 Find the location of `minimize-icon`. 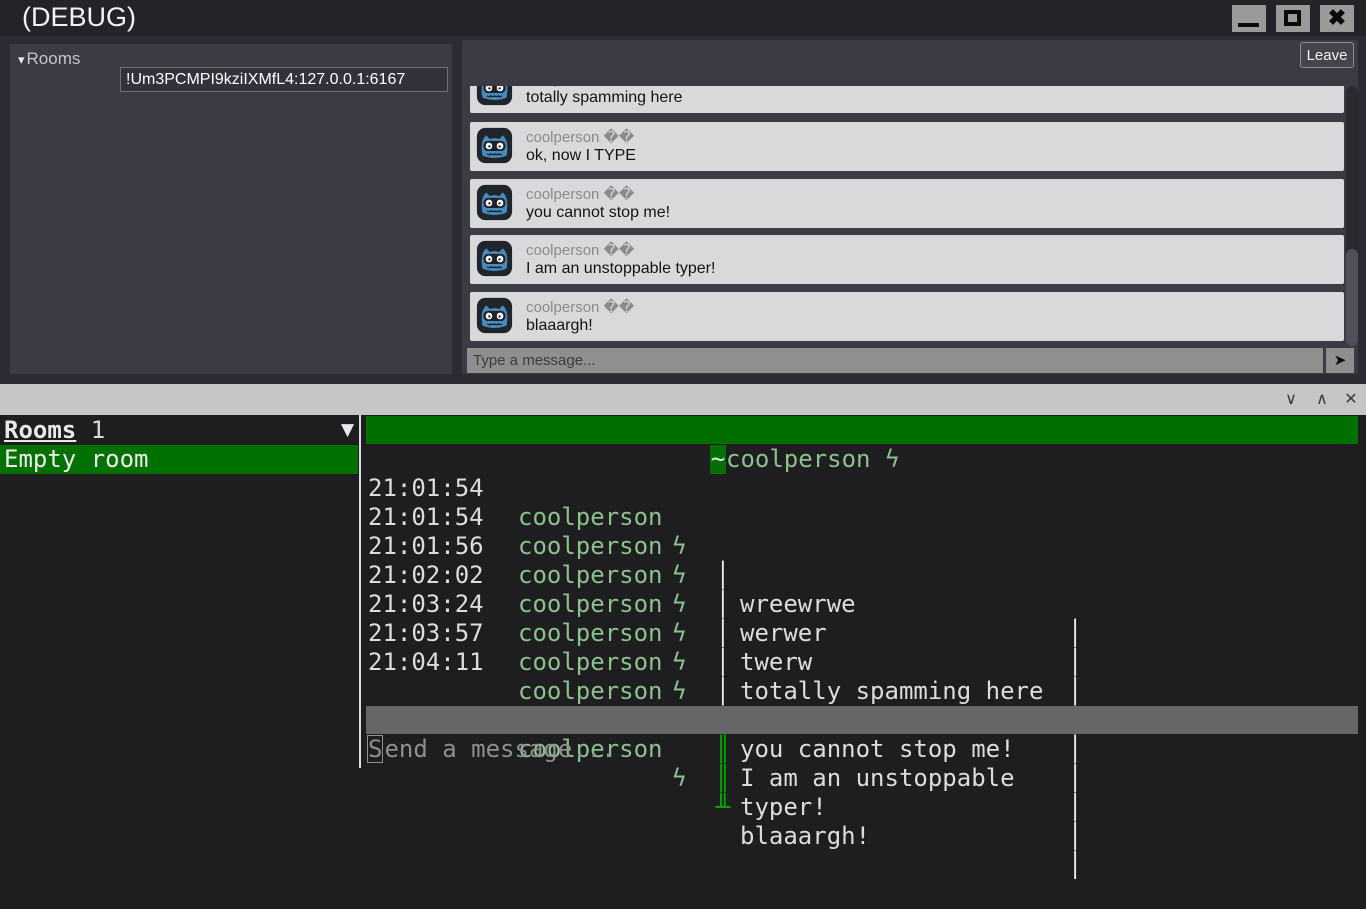

minimize-icon is located at coordinates (1248, 25).